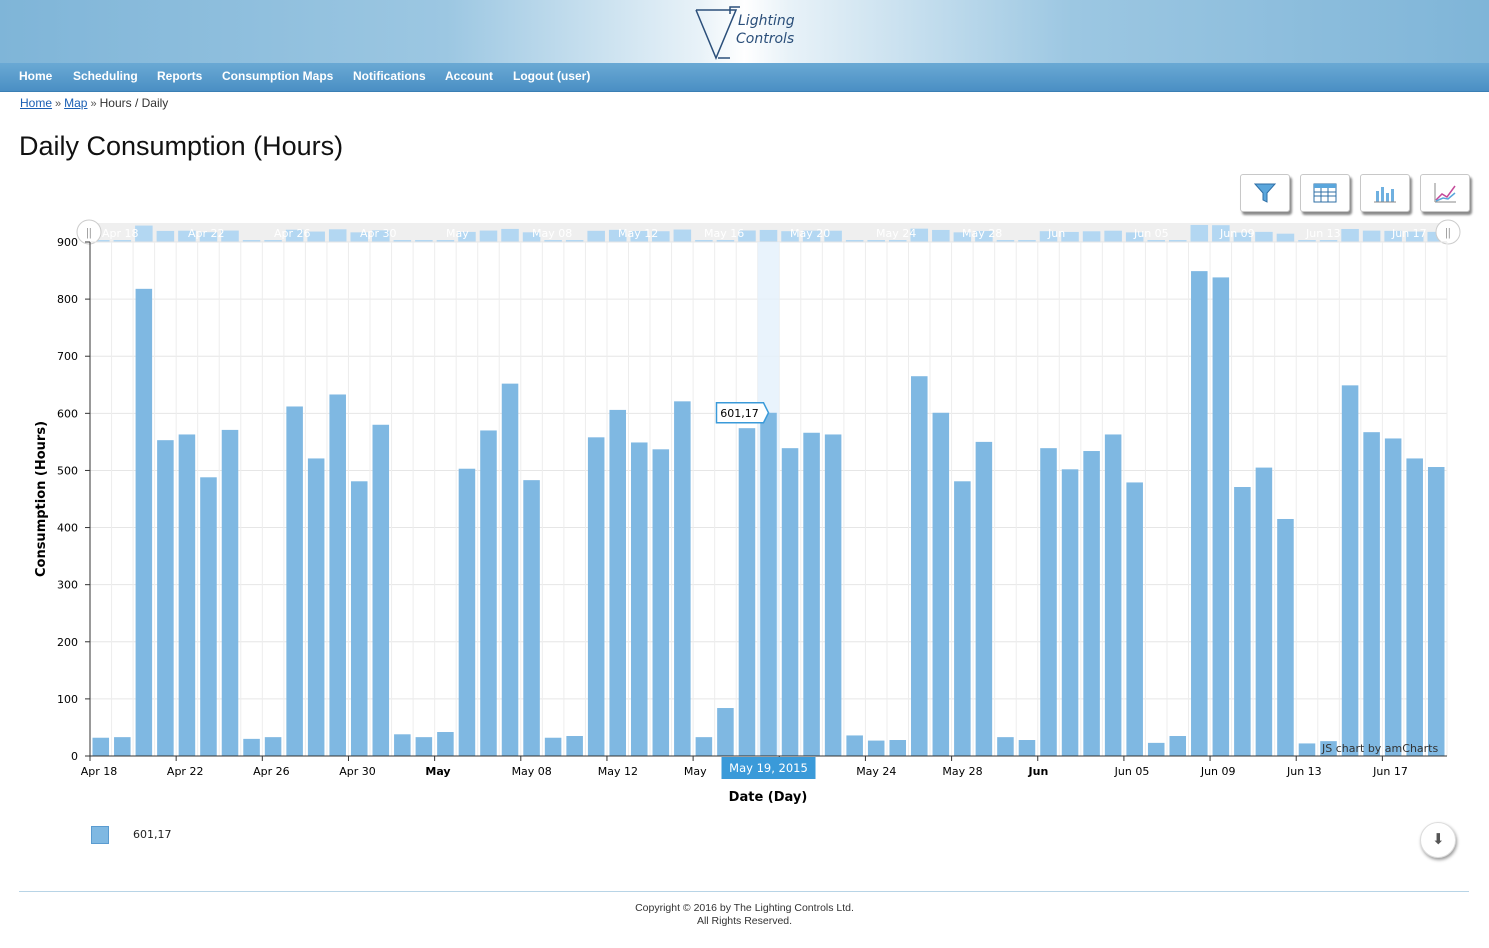 This screenshot has height=948, width=1489. I want to click on x-tick-label: Apr 18, so click(99, 771).